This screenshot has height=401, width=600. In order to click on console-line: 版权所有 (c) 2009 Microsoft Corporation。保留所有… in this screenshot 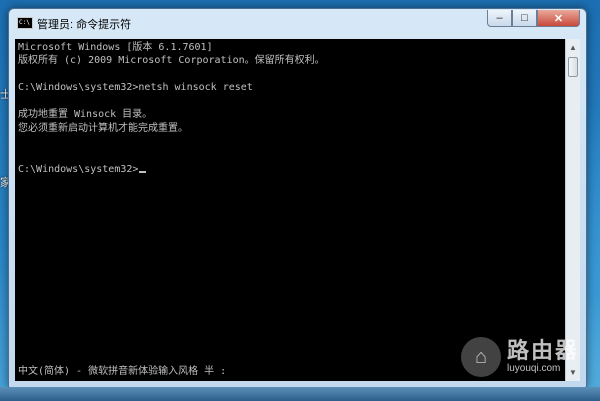, I will do `click(171, 60)`.